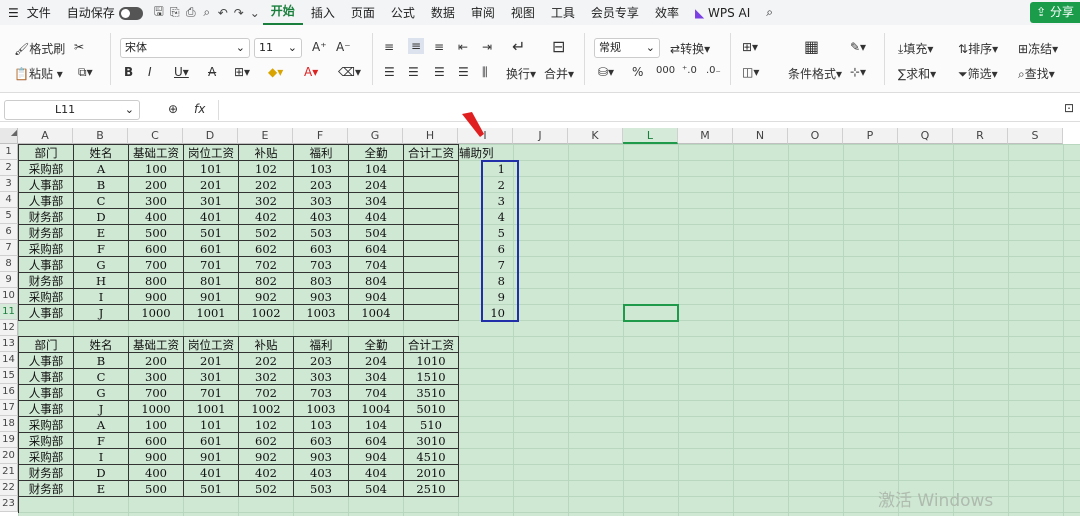  What do you see at coordinates (211, 345) in the screenshot?
I see `table2-header-cell: 岗位工资` at bounding box center [211, 345].